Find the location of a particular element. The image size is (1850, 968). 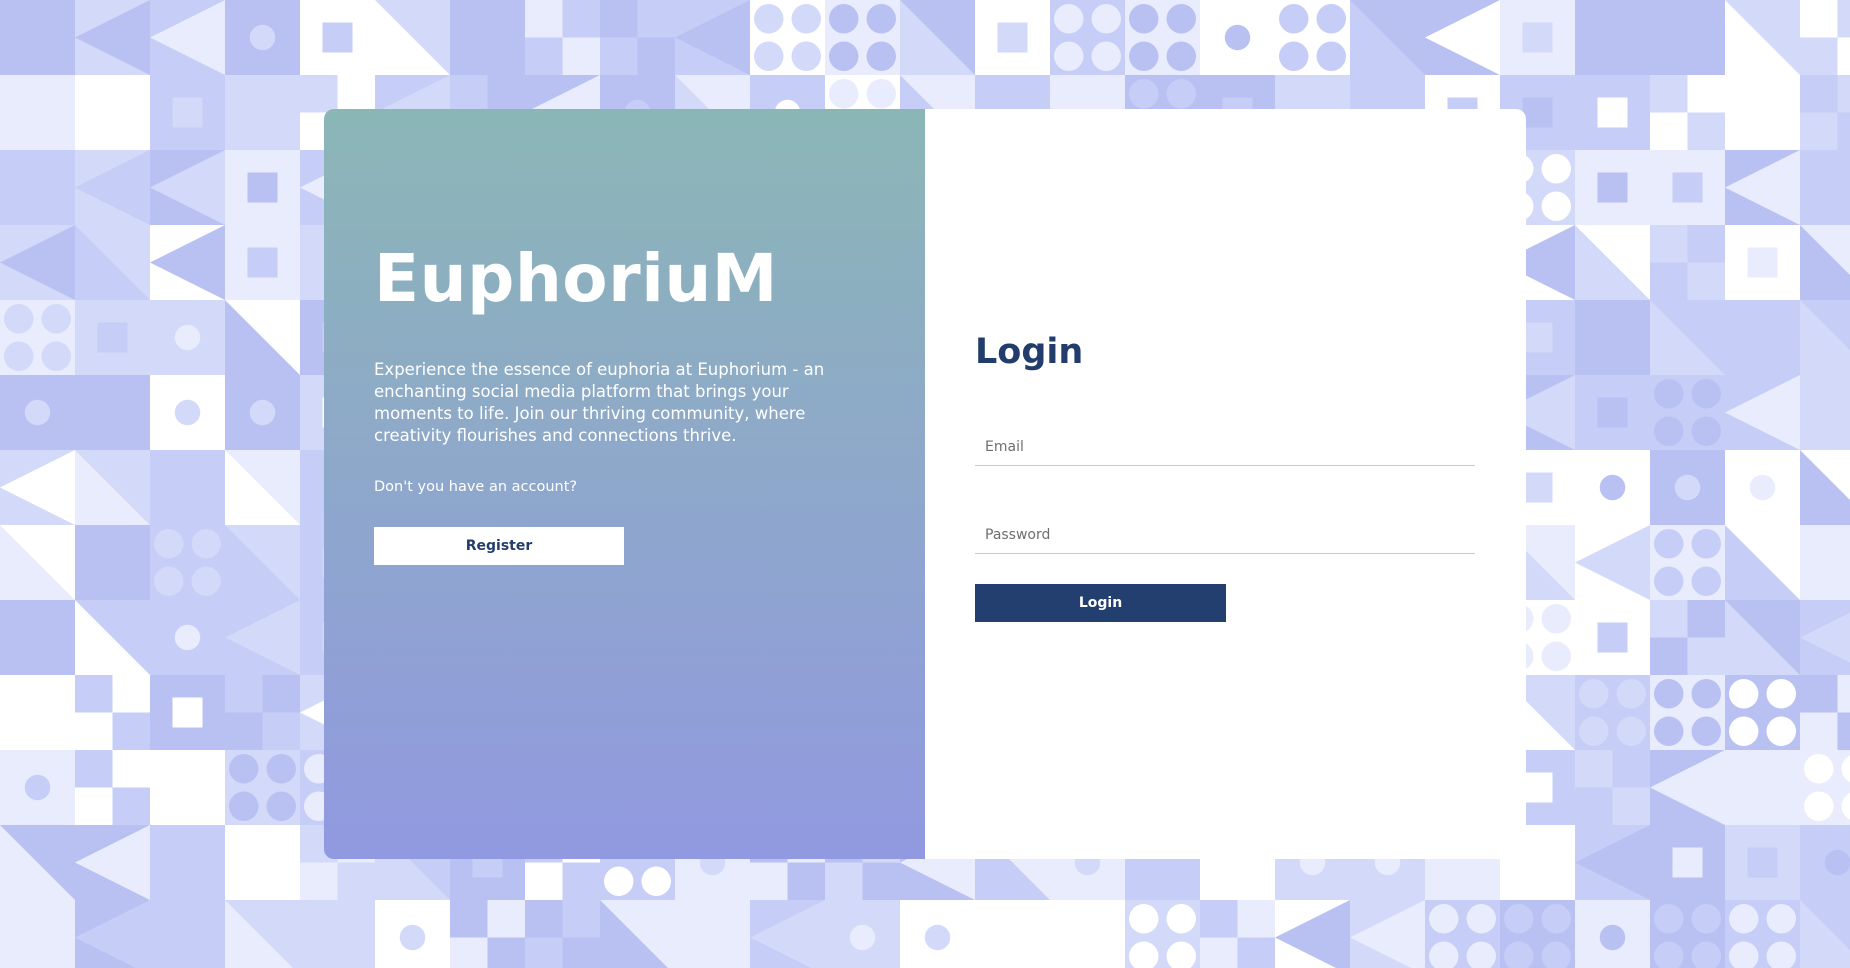

brand-title: EuphoriuM is located at coordinates (576, 278).